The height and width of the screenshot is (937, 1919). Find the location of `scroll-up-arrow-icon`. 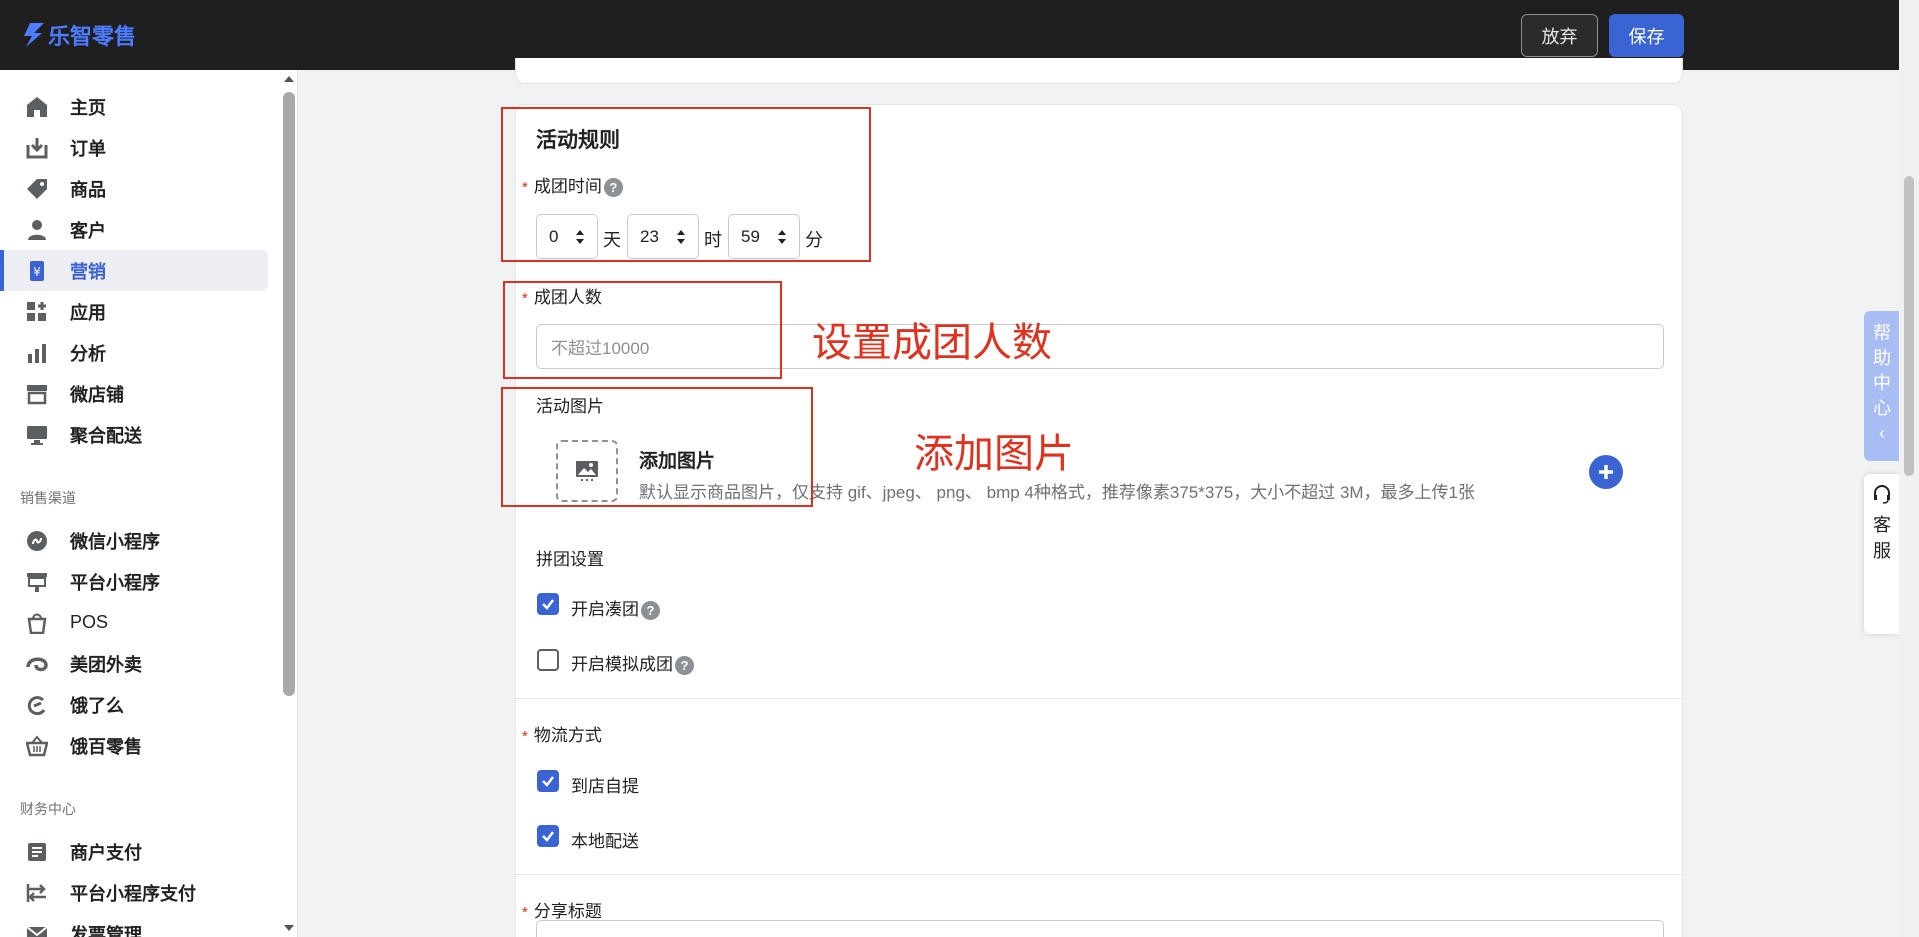

scroll-up-arrow-icon is located at coordinates (289, 79).